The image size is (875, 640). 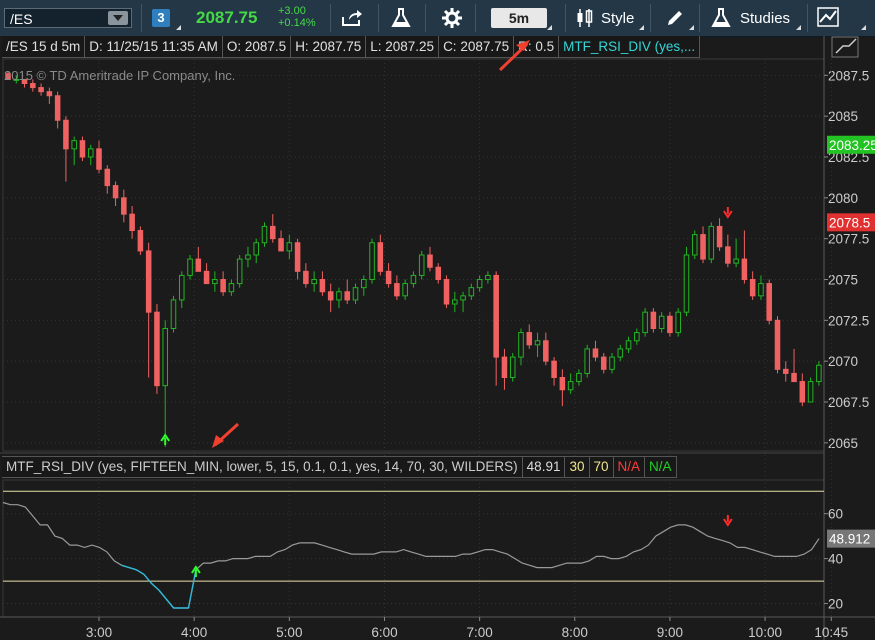 I want to click on style-label: Style, so click(x=618, y=18).